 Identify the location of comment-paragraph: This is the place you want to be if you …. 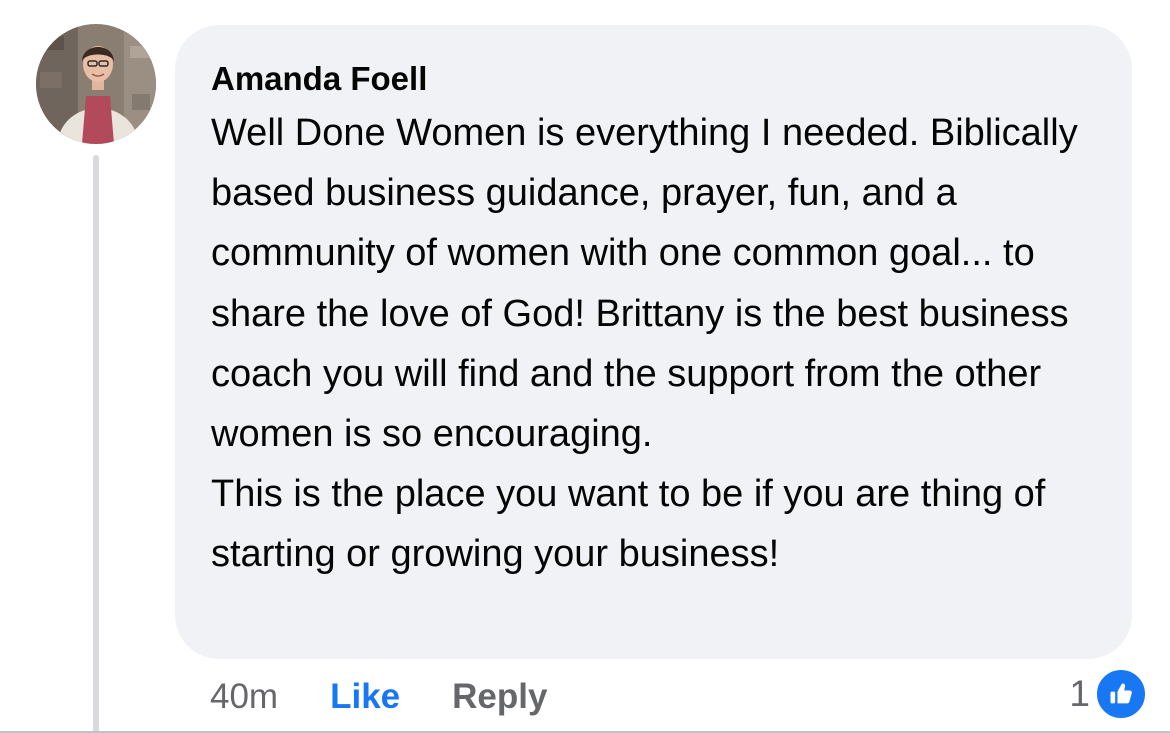
(628, 524).